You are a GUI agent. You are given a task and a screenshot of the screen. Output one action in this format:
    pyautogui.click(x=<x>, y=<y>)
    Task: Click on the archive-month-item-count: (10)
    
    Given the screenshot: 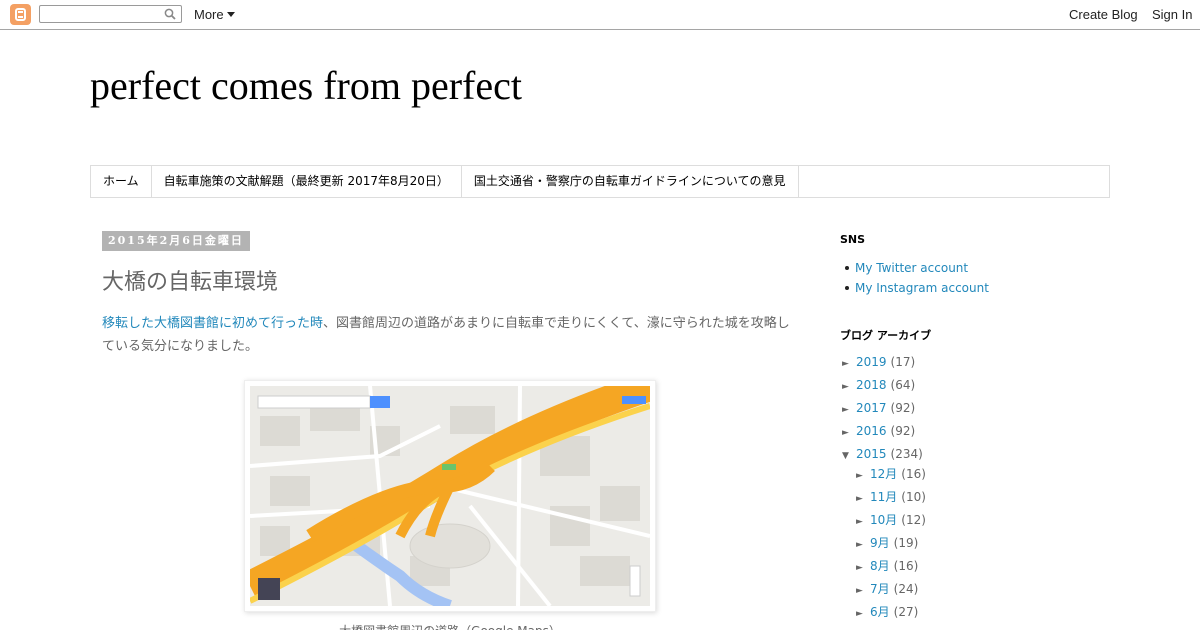 What is the action you would take?
    pyautogui.click(x=913, y=497)
    